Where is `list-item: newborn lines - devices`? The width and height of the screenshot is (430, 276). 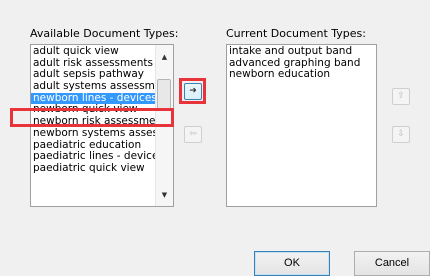
list-item: newborn lines - devices is located at coordinates (93, 98).